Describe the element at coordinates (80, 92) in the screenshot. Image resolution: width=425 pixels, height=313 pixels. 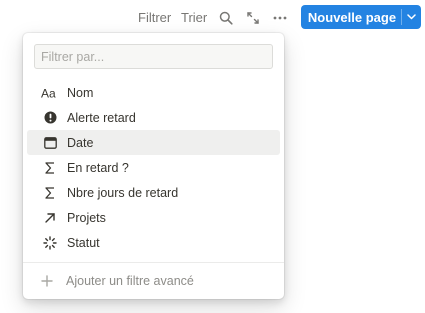
I see `property-label: Nom` at that location.